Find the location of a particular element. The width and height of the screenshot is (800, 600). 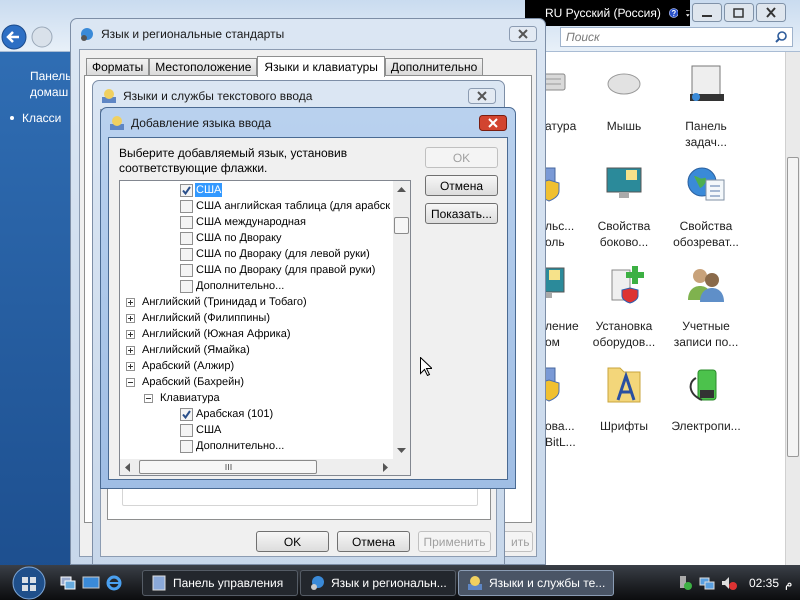

clock: 02:35 is located at coordinates (763, 583).